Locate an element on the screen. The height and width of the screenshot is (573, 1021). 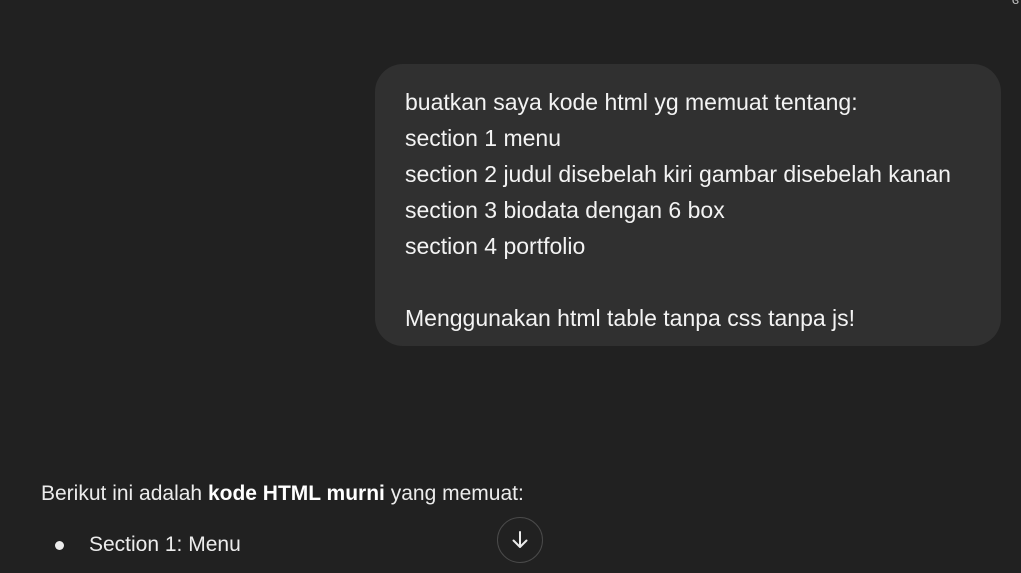
bullet-dot is located at coordinates (59, 545).